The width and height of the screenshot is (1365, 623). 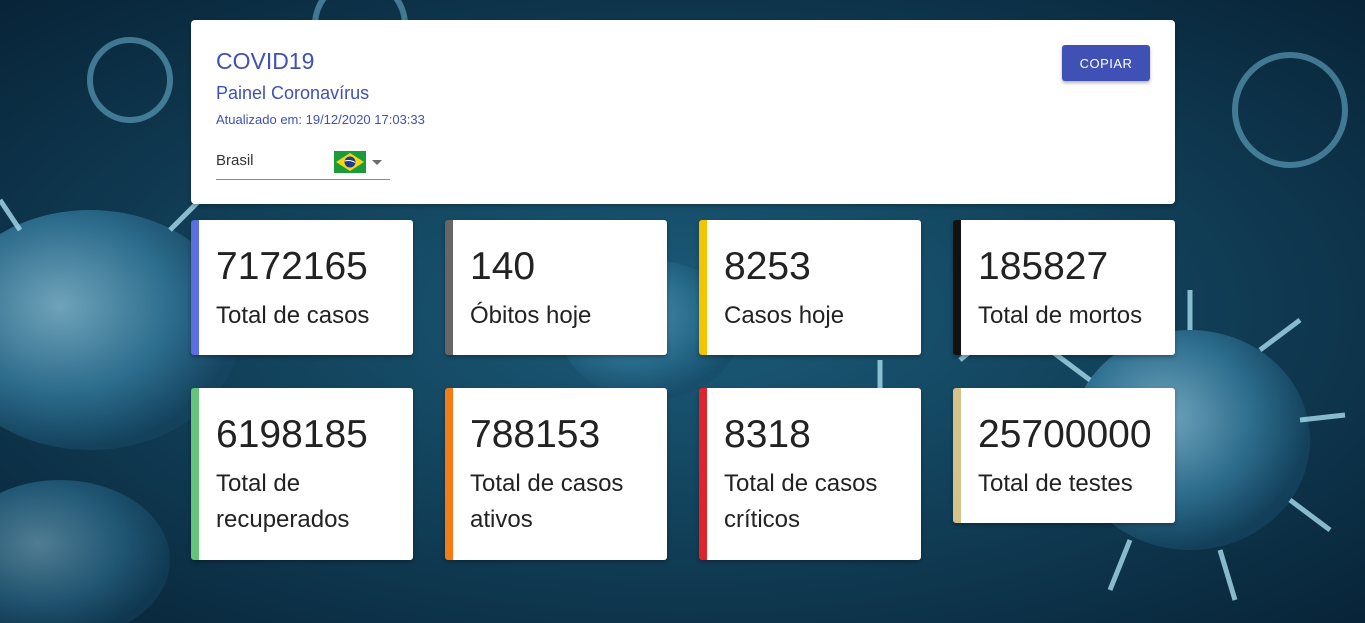 I want to click on stat-value: 8318, so click(x=767, y=434).